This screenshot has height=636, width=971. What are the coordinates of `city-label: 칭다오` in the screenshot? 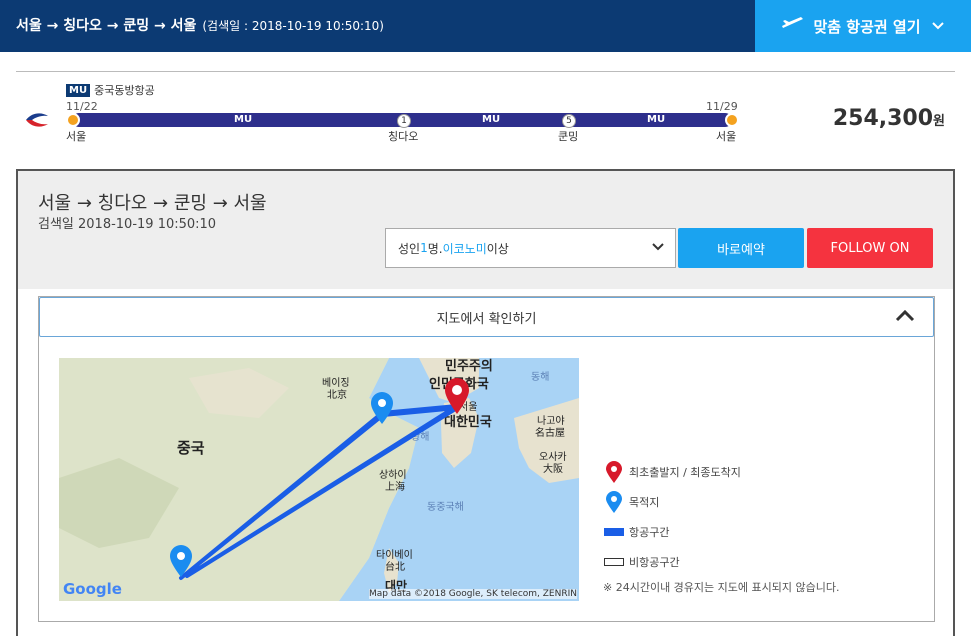 It's located at (403, 136).